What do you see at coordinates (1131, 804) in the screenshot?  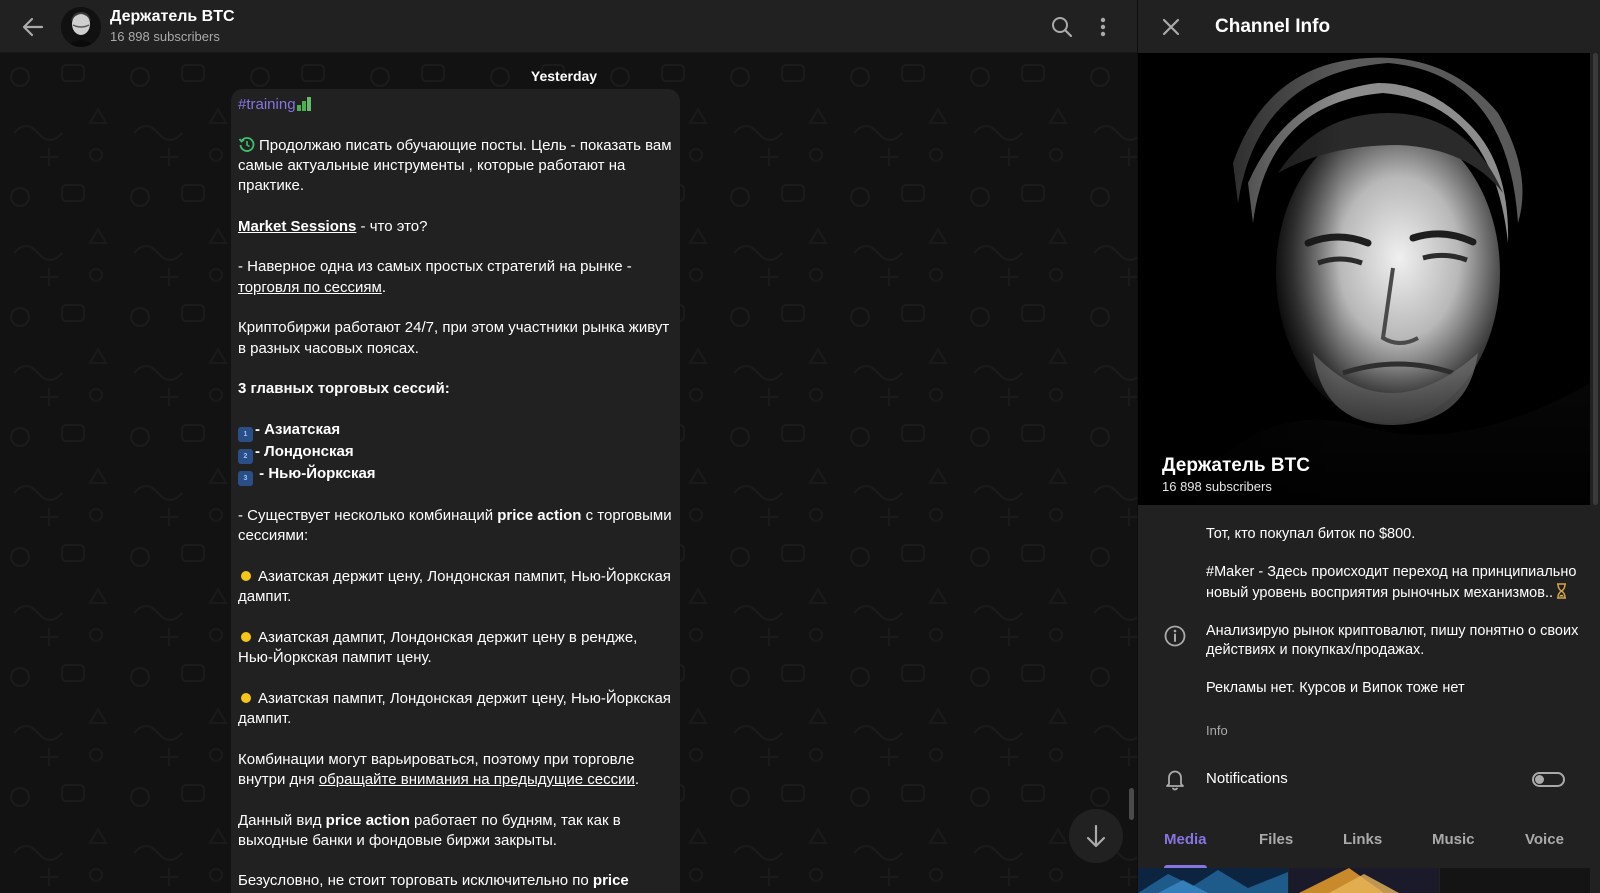 I see `chat-scrollbar` at bounding box center [1131, 804].